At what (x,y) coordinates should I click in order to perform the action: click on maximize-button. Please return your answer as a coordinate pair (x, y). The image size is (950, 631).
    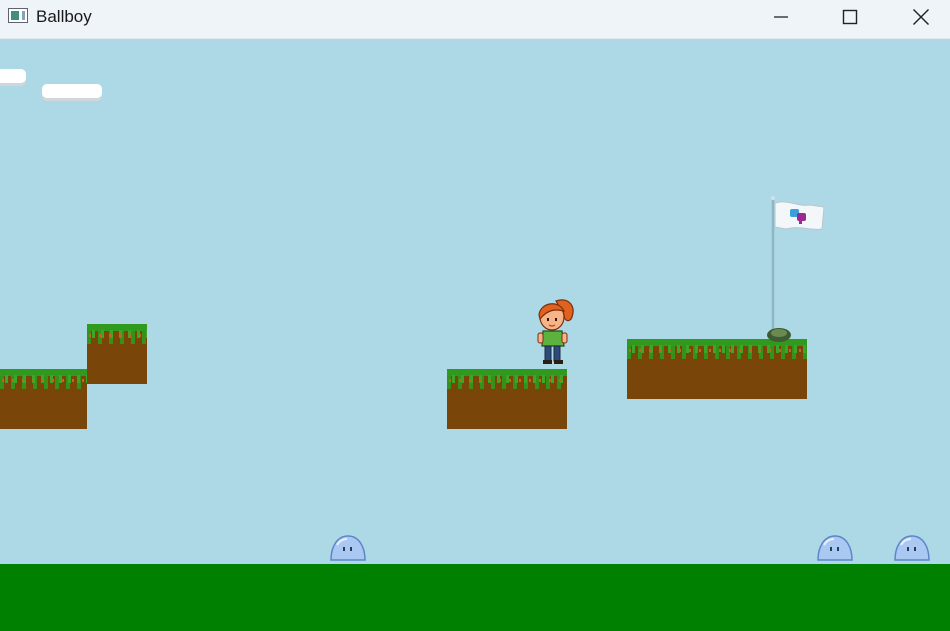
    Looking at the image, I should click on (850, 17).